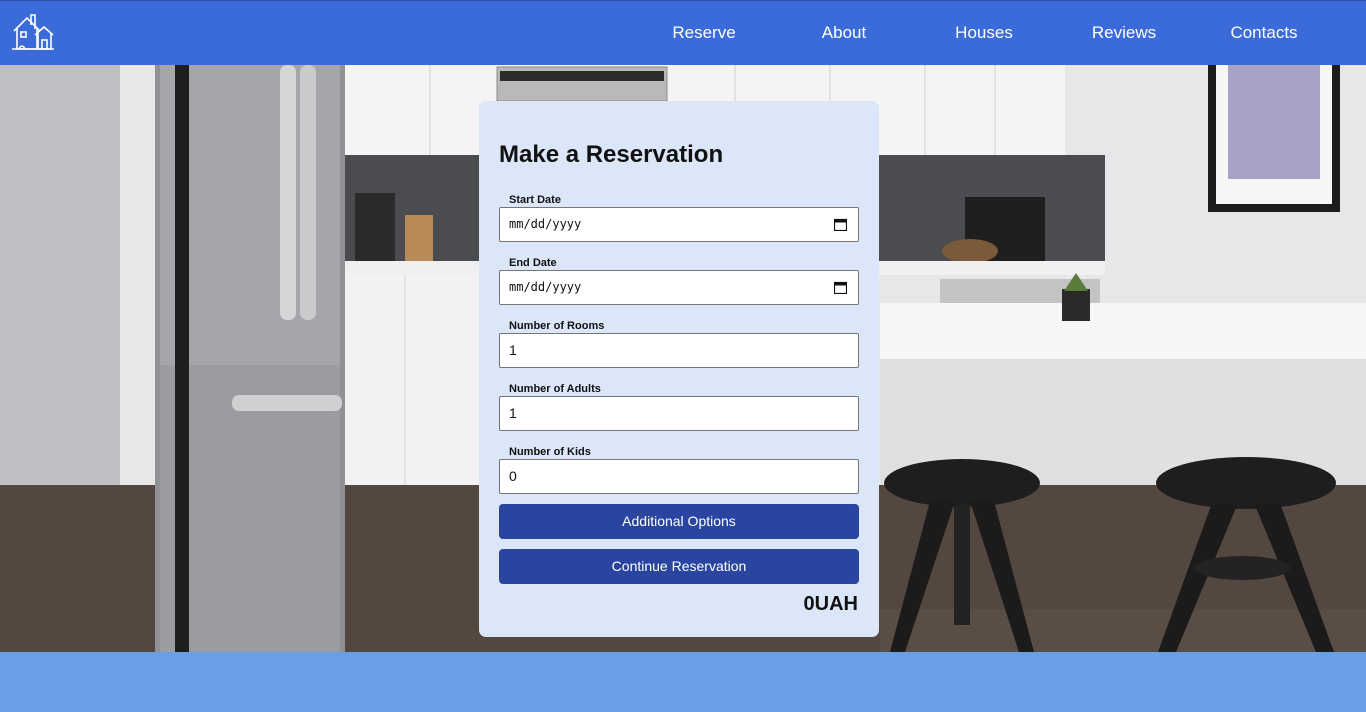 The height and width of the screenshot is (712, 1366). Describe the element at coordinates (679, 413) in the screenshot. I see `adults-input: 1` at that location.